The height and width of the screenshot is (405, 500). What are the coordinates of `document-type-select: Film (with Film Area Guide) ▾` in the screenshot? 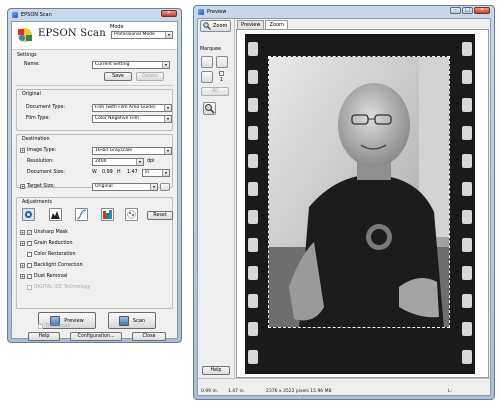 It's located at (132, 108).